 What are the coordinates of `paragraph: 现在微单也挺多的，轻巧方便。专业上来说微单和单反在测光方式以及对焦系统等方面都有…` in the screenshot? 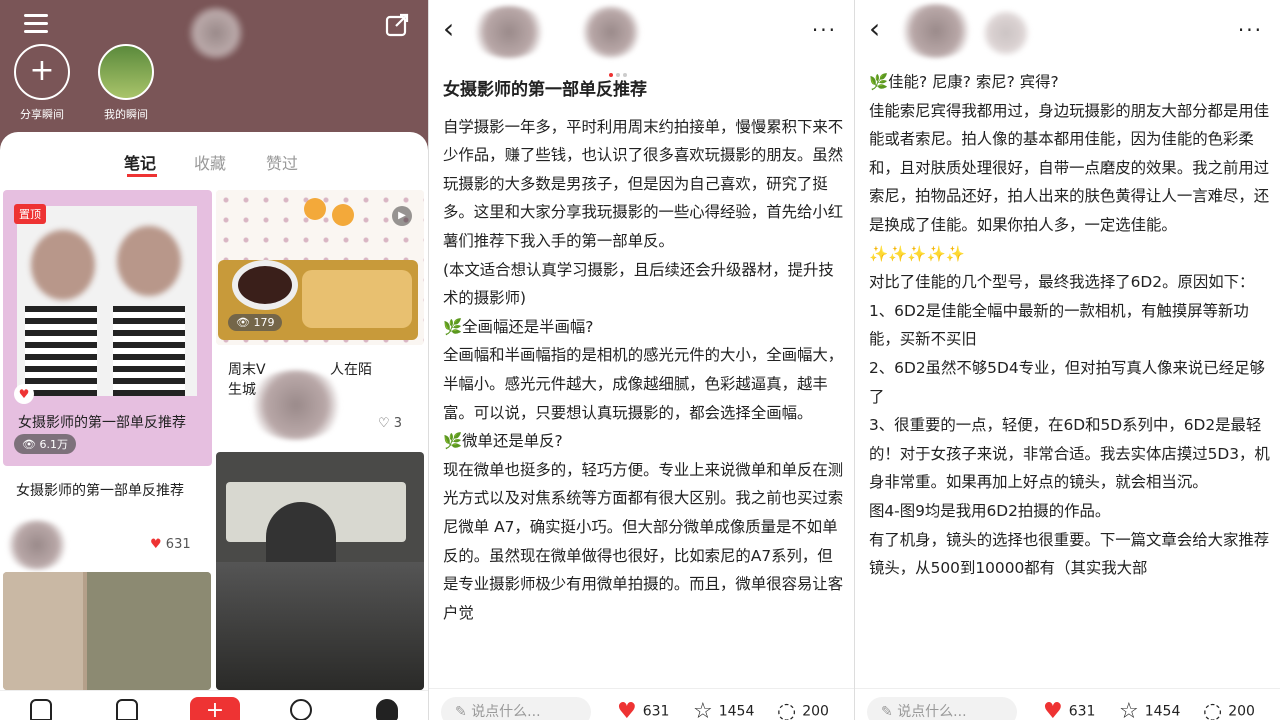 It's located at (643, 541).